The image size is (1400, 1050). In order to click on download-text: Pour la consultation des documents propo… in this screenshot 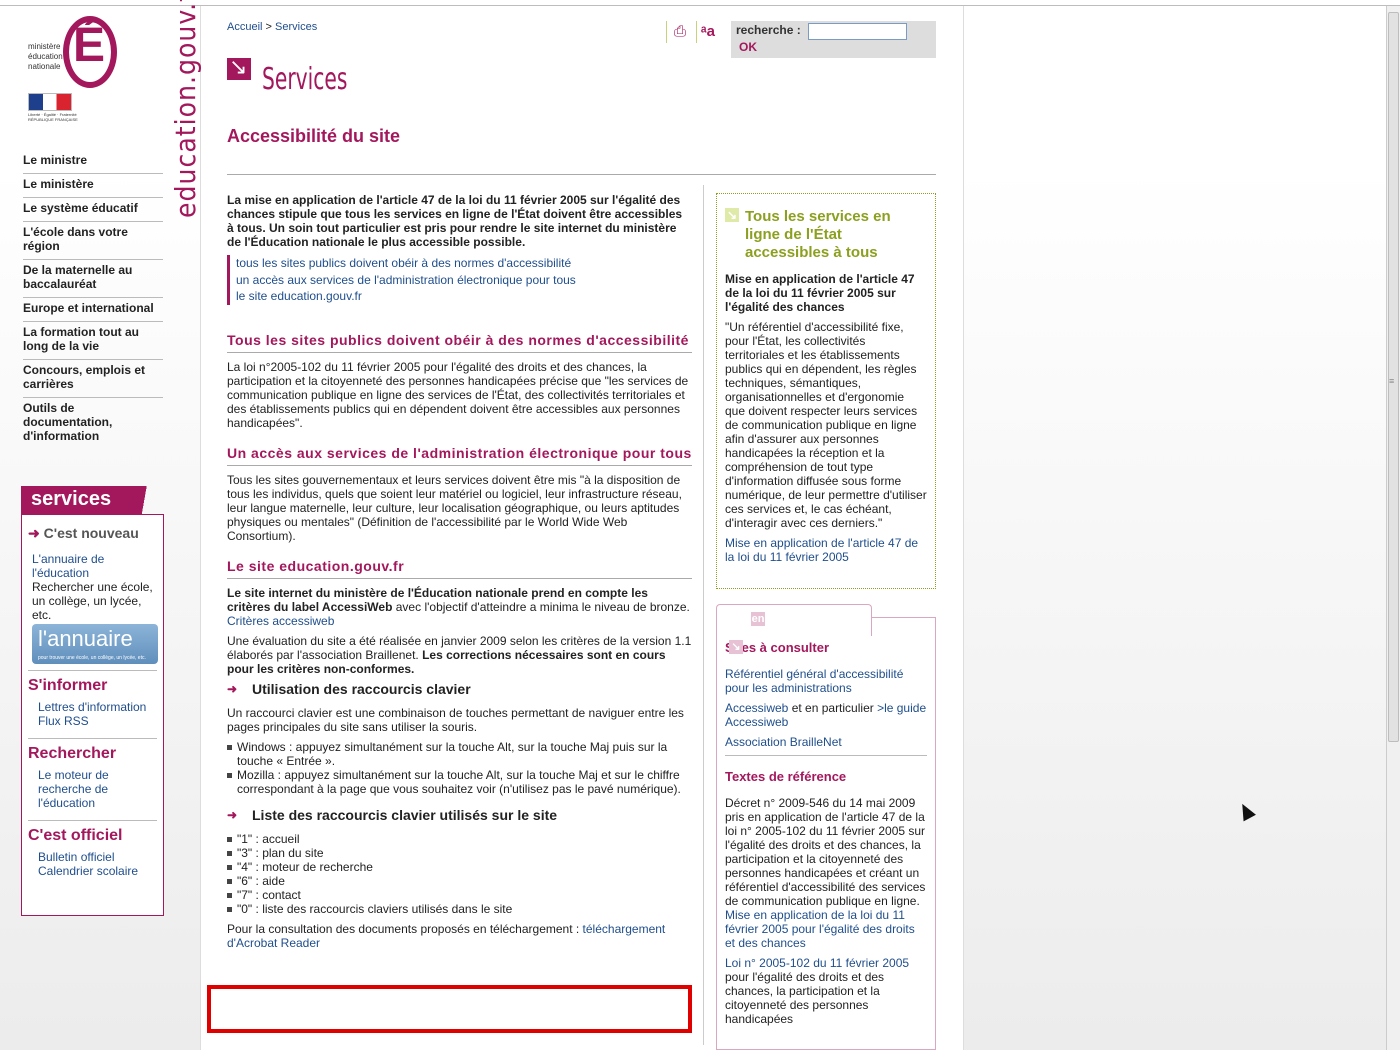, I will do `click(446, 935)`.